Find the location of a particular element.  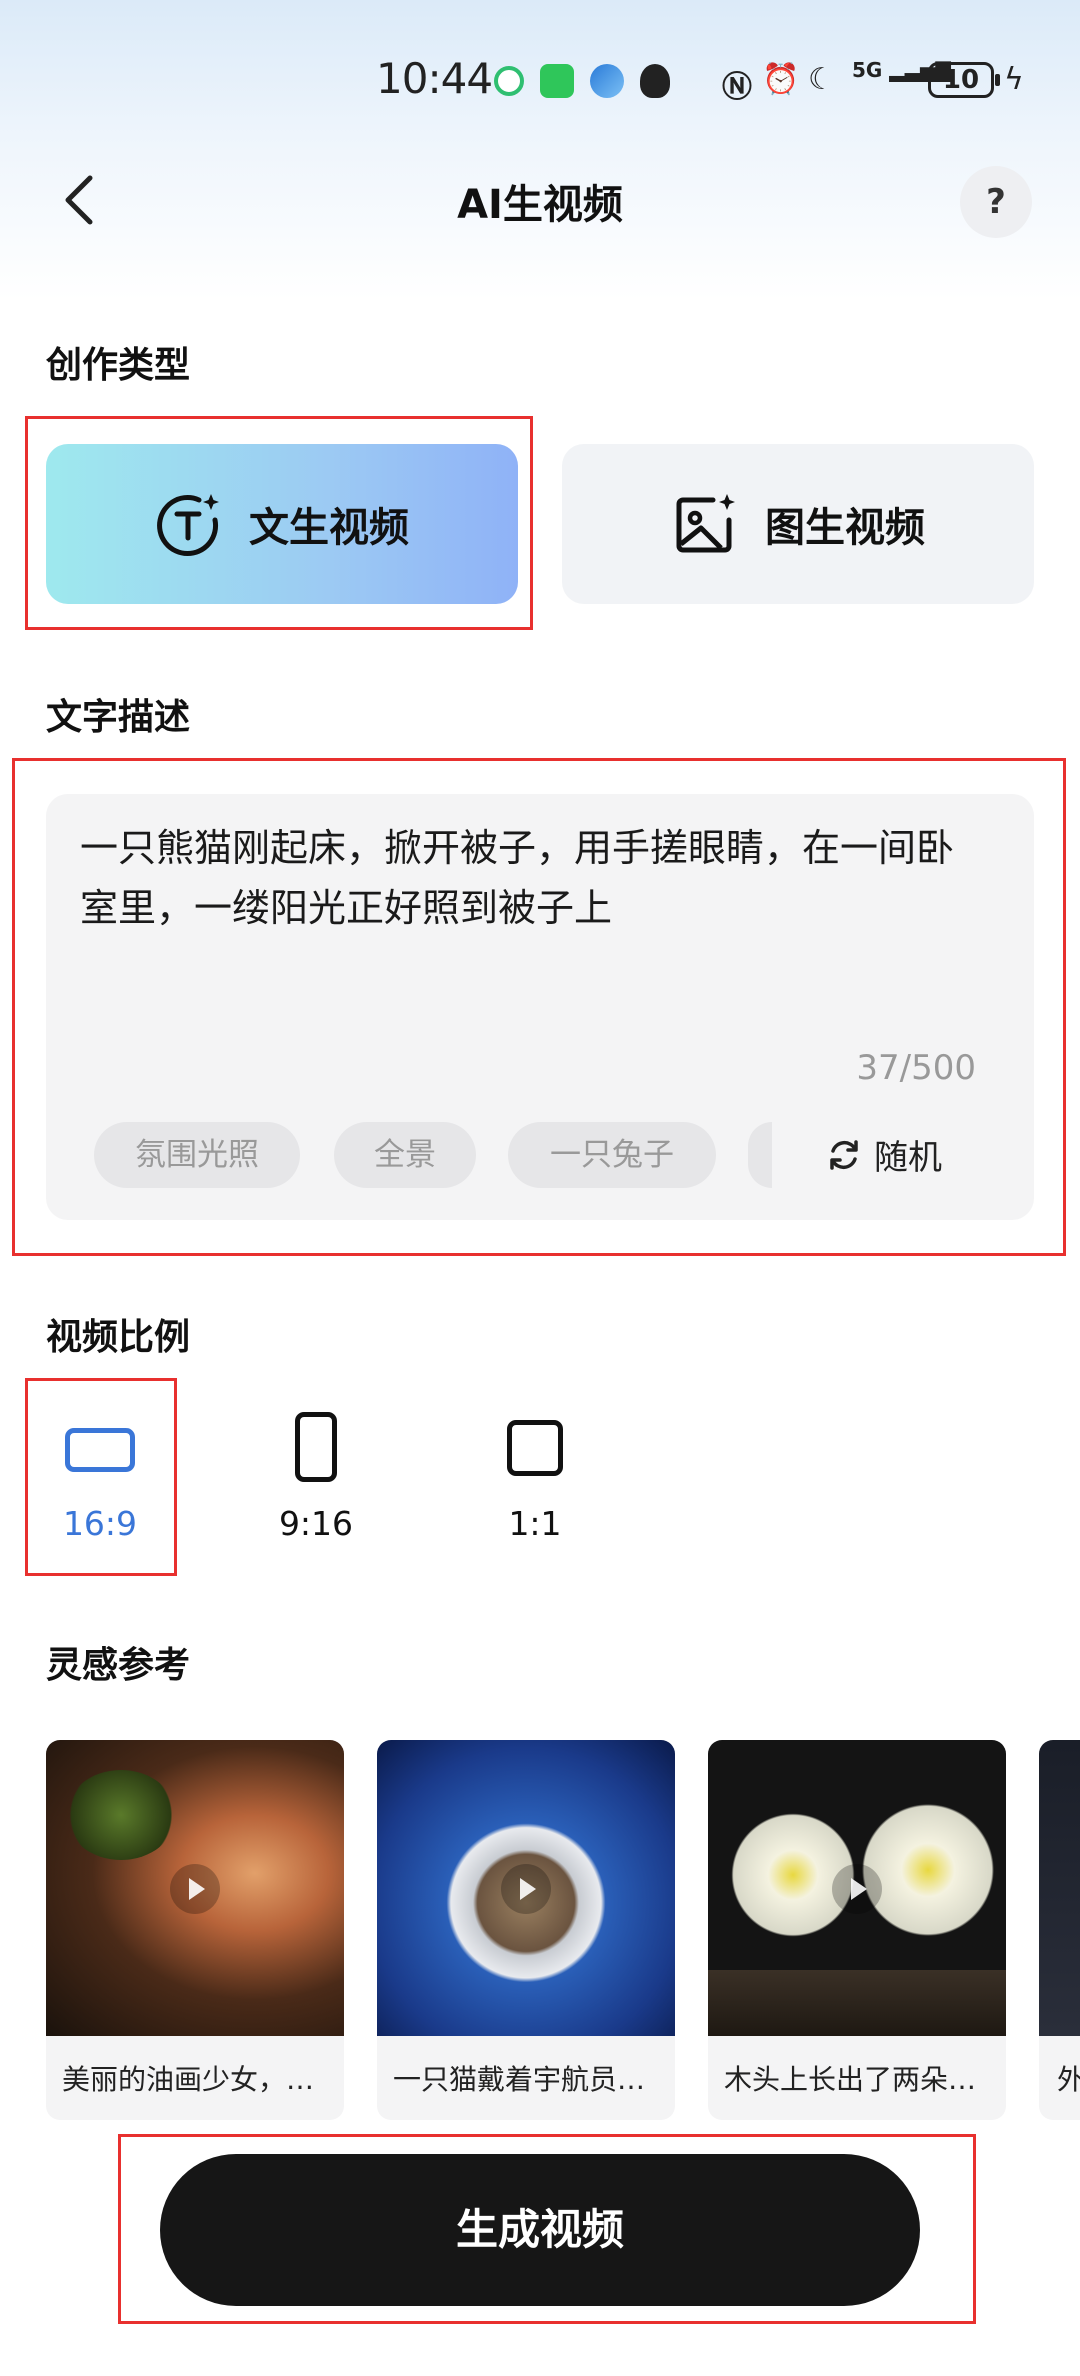

ratio-option-1-1: 1:1 is located at coordinates (535, 1477).